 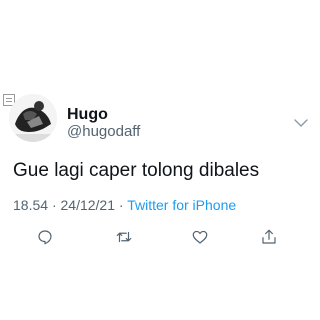 I want to click on reply-icon, so click(x=45, y=237).